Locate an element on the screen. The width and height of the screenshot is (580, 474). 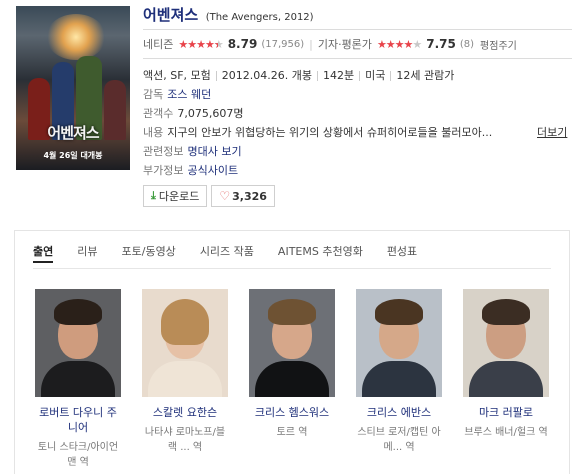
netizen-rating-label: 네티즌 is located at coordinates (158, 44).